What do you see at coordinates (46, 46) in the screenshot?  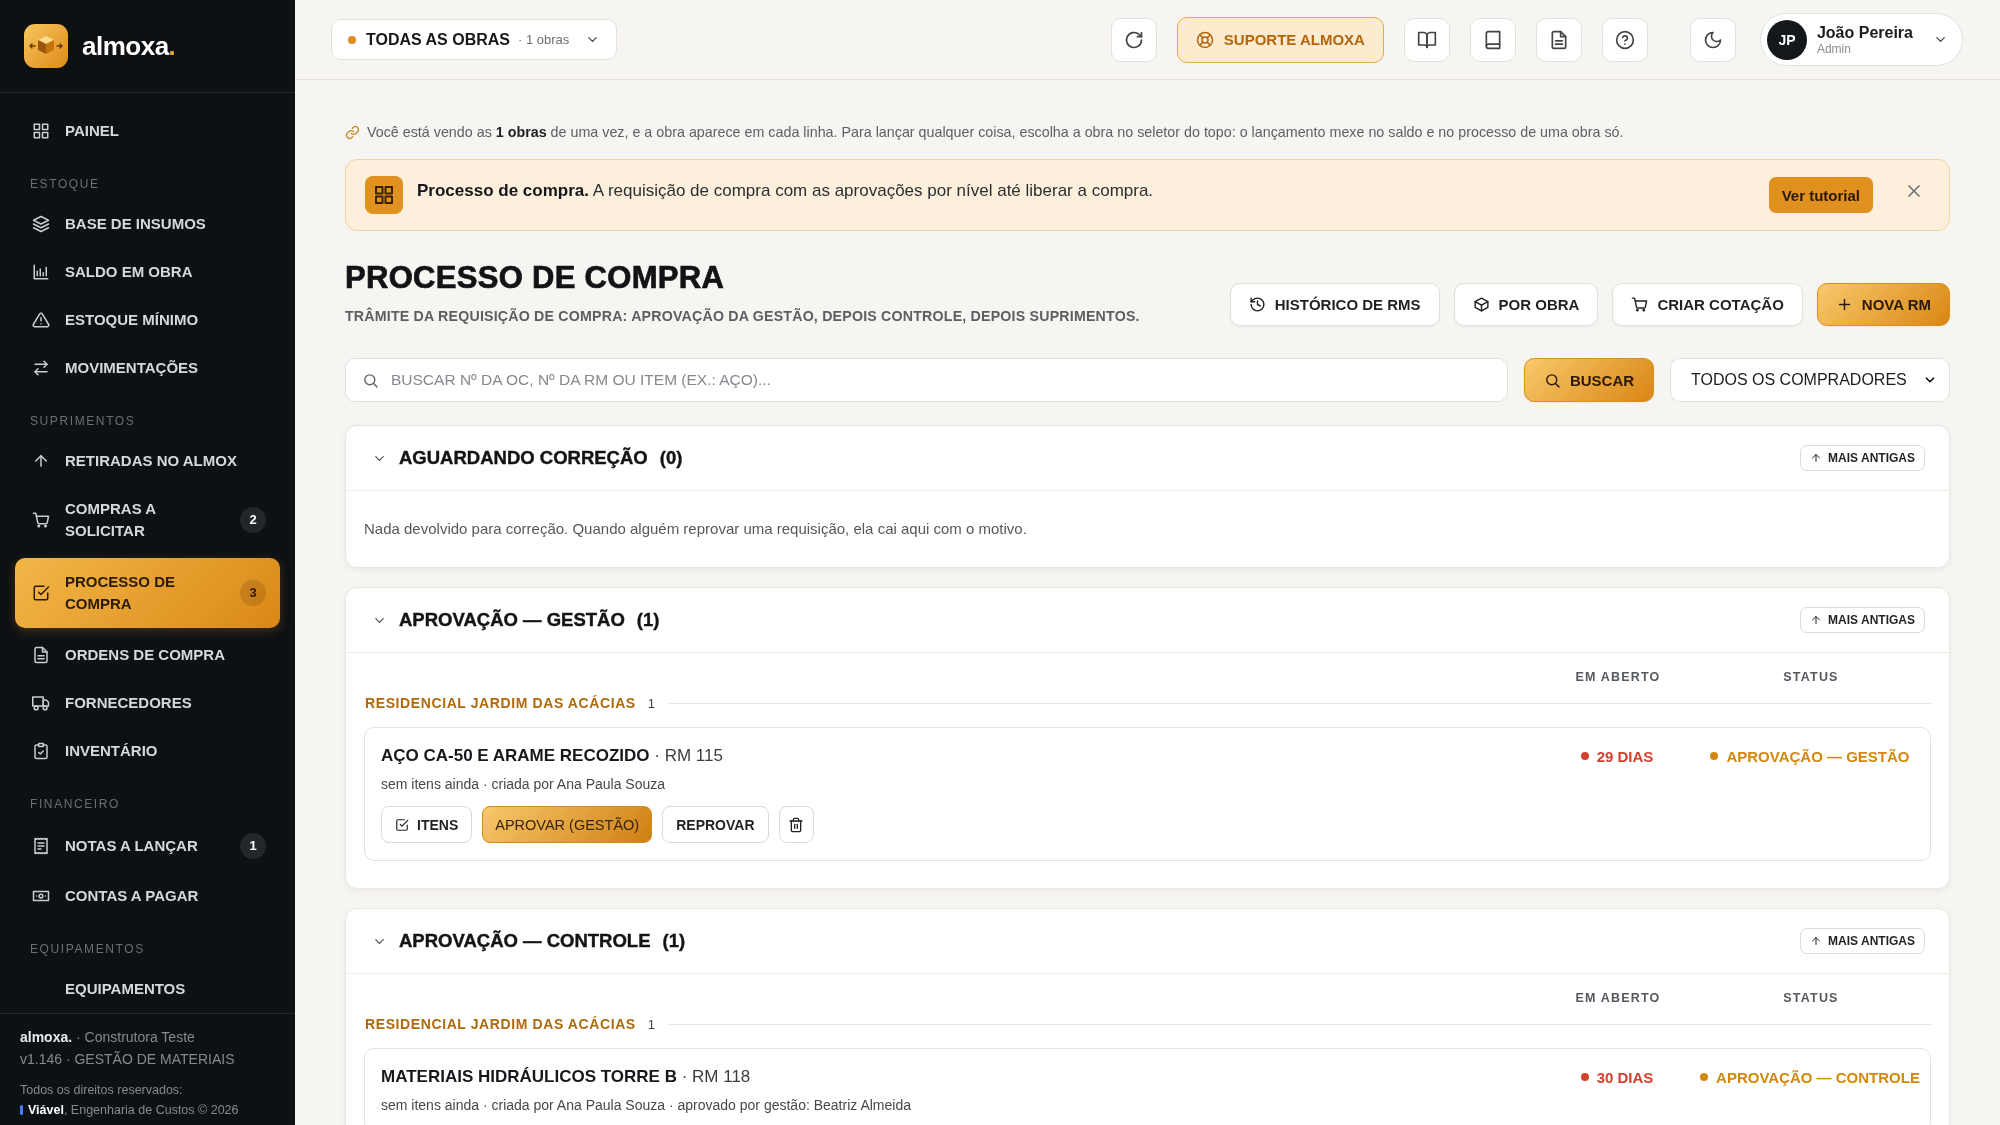 I see `cube-logo-icon` at bounding box center [46, 46].